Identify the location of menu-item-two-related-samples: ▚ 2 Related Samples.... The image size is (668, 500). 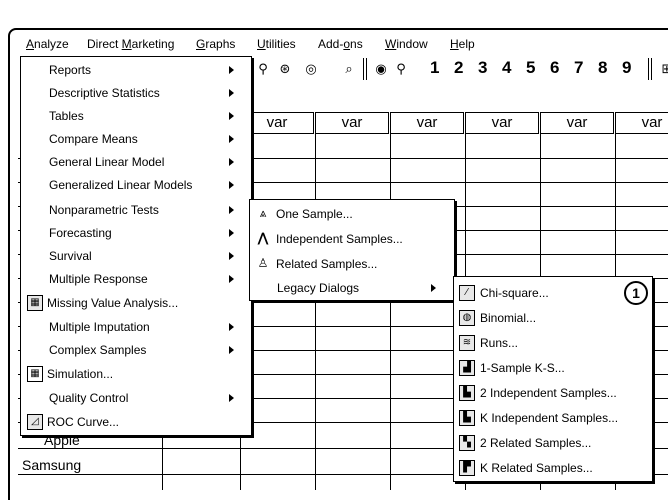
(553, 443).